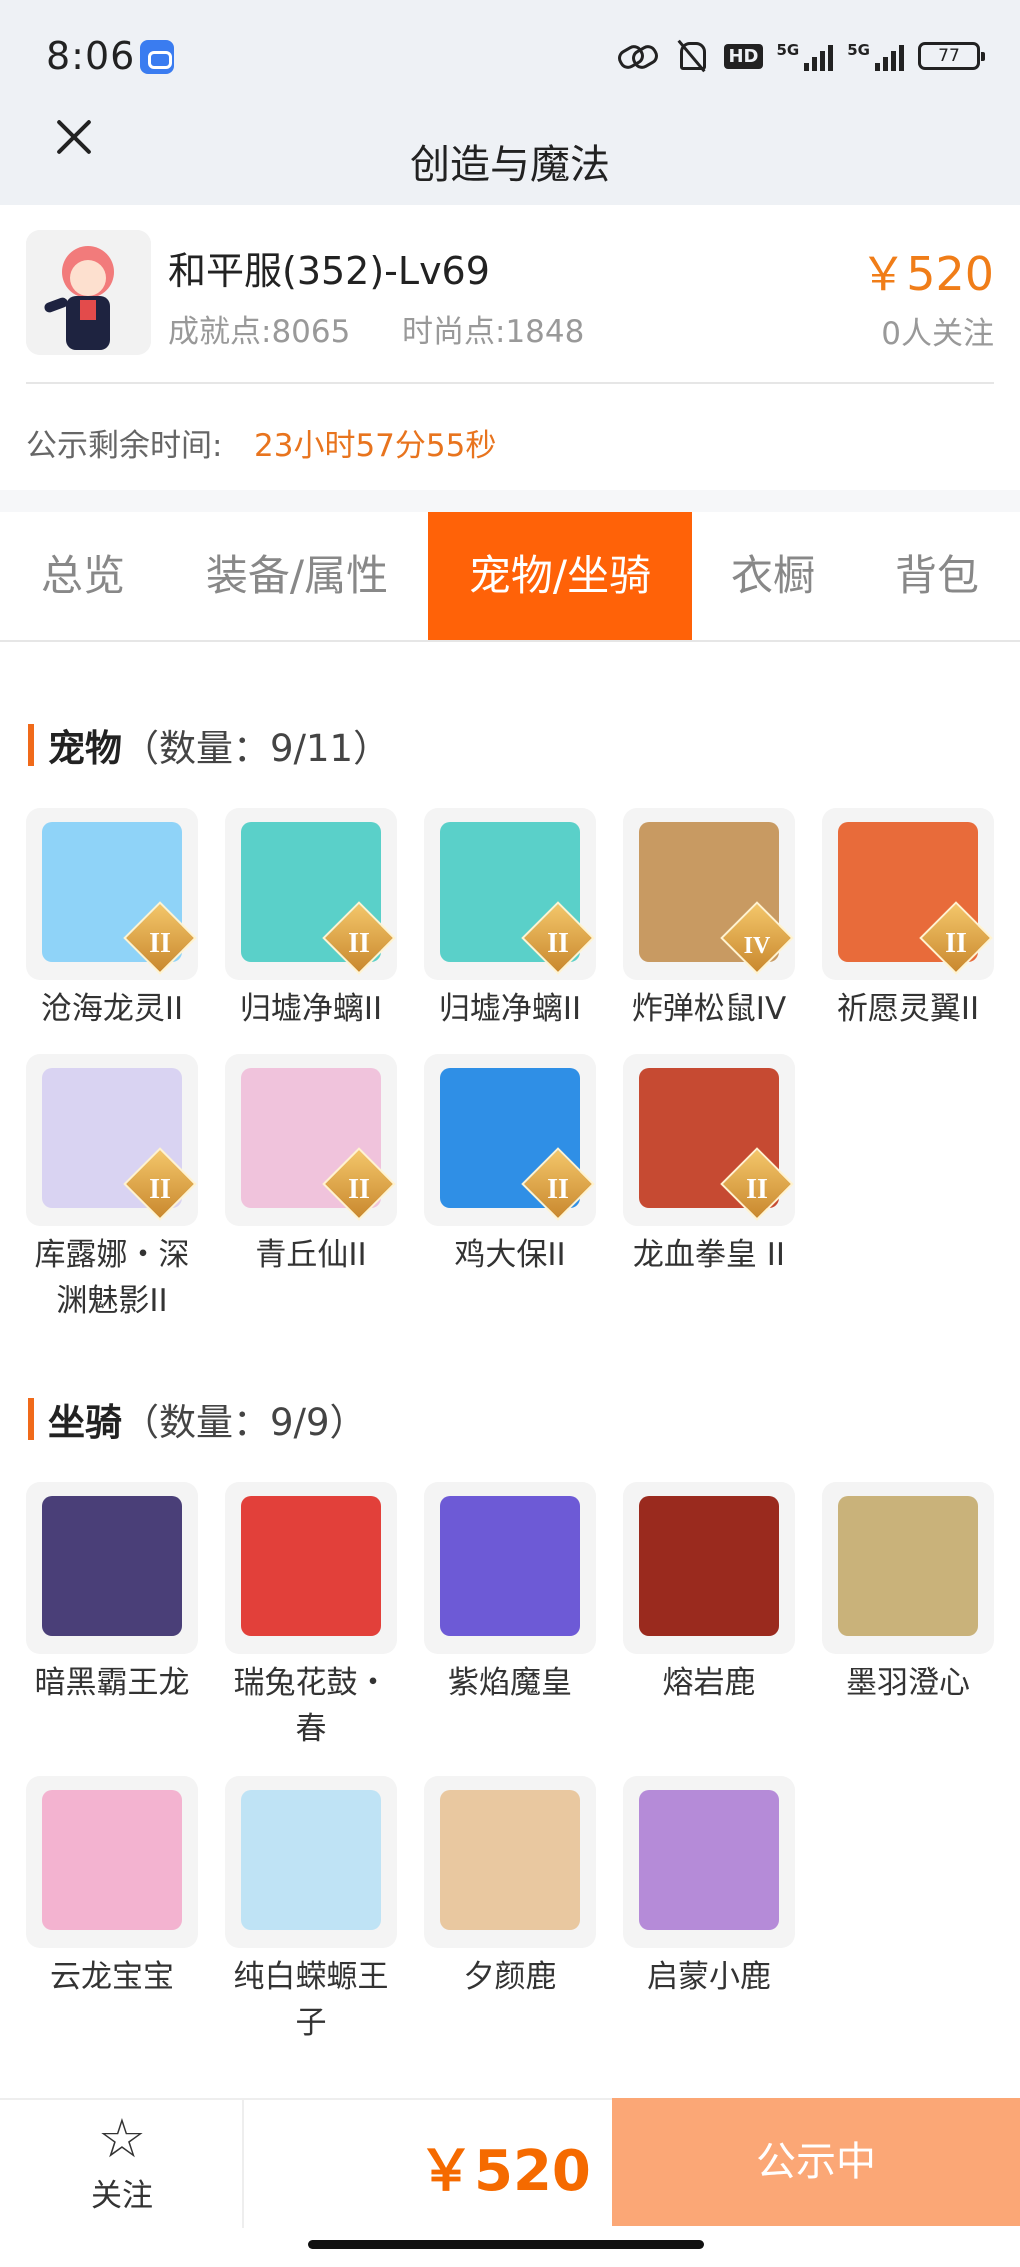 The height and width of the screenshot is (2267, 1020). What do you see at coordinates (709, 1977) in the screenshot?
I see `mount-name: 启蒙小鹿` at bounding box center [709, 1977].